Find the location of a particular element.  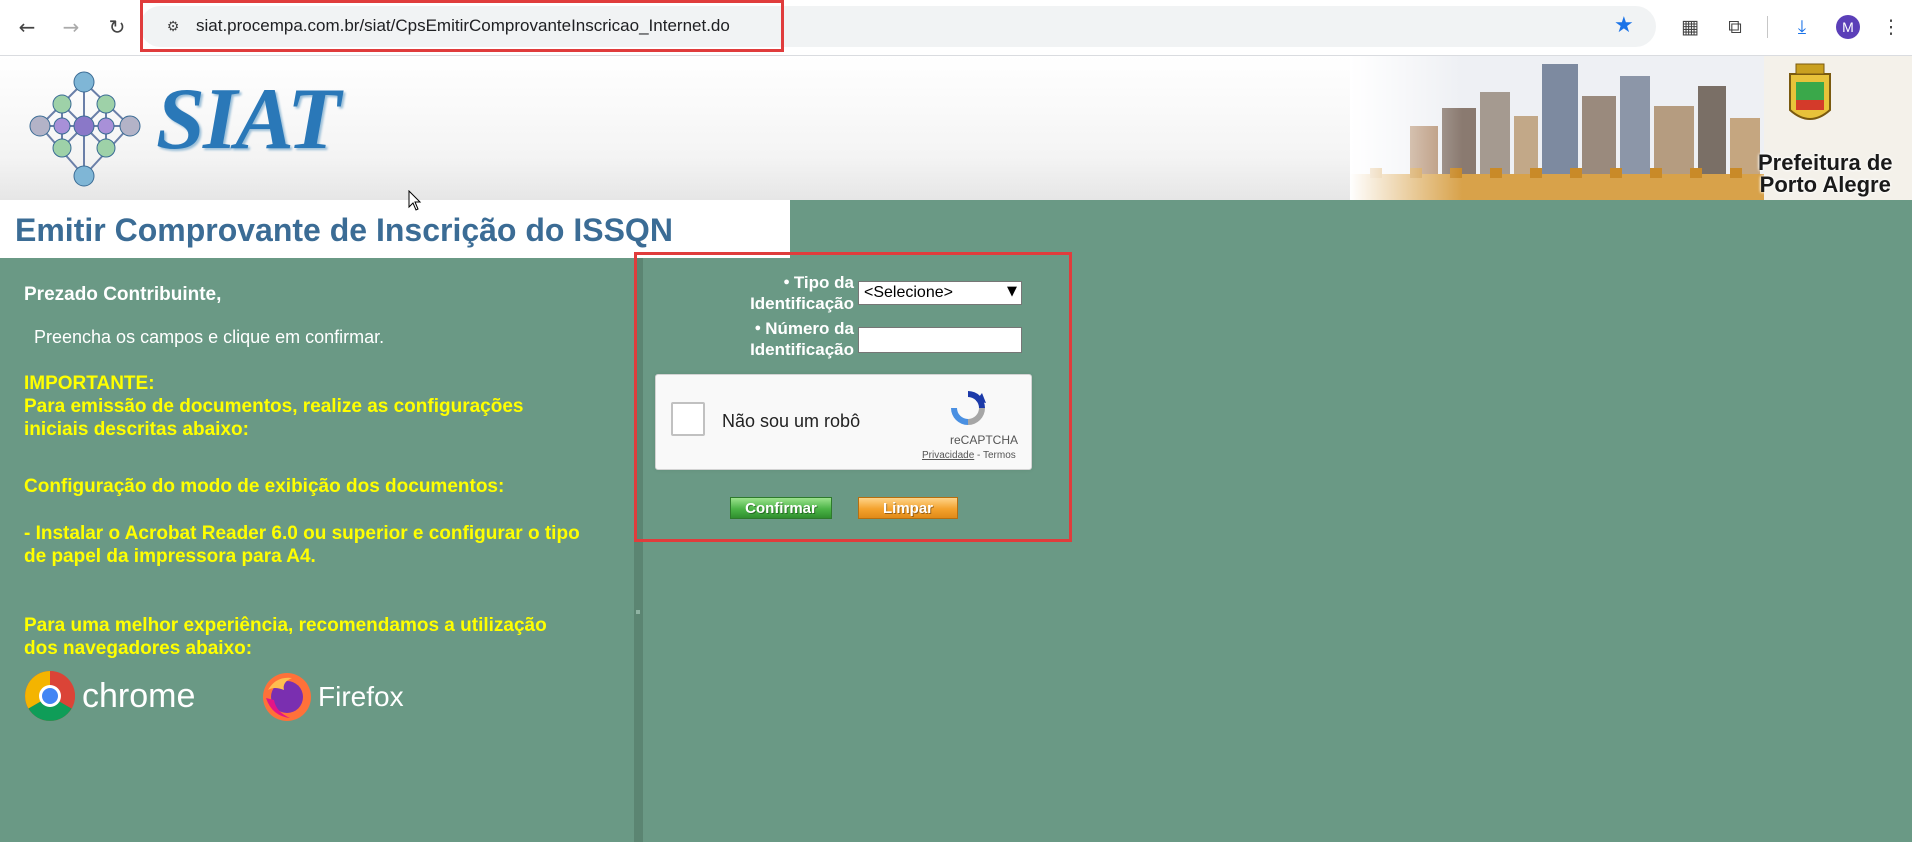

numero-label-line-2: Identificação is located at coordinates (802, 349).